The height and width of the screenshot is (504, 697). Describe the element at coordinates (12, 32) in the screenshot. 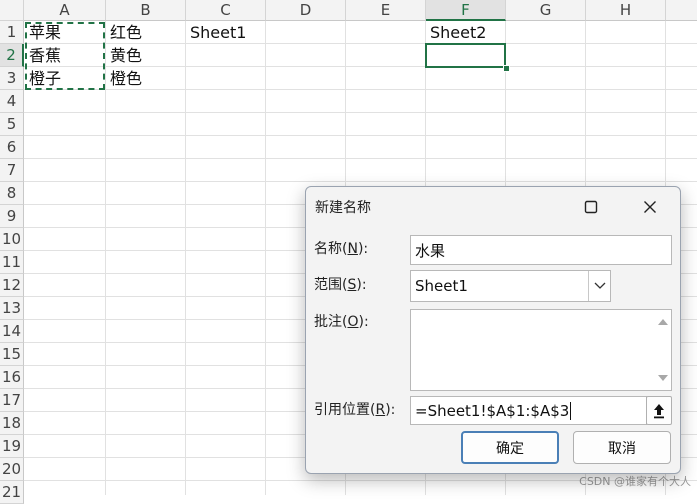

I see `row-header-1: 1` at that location.